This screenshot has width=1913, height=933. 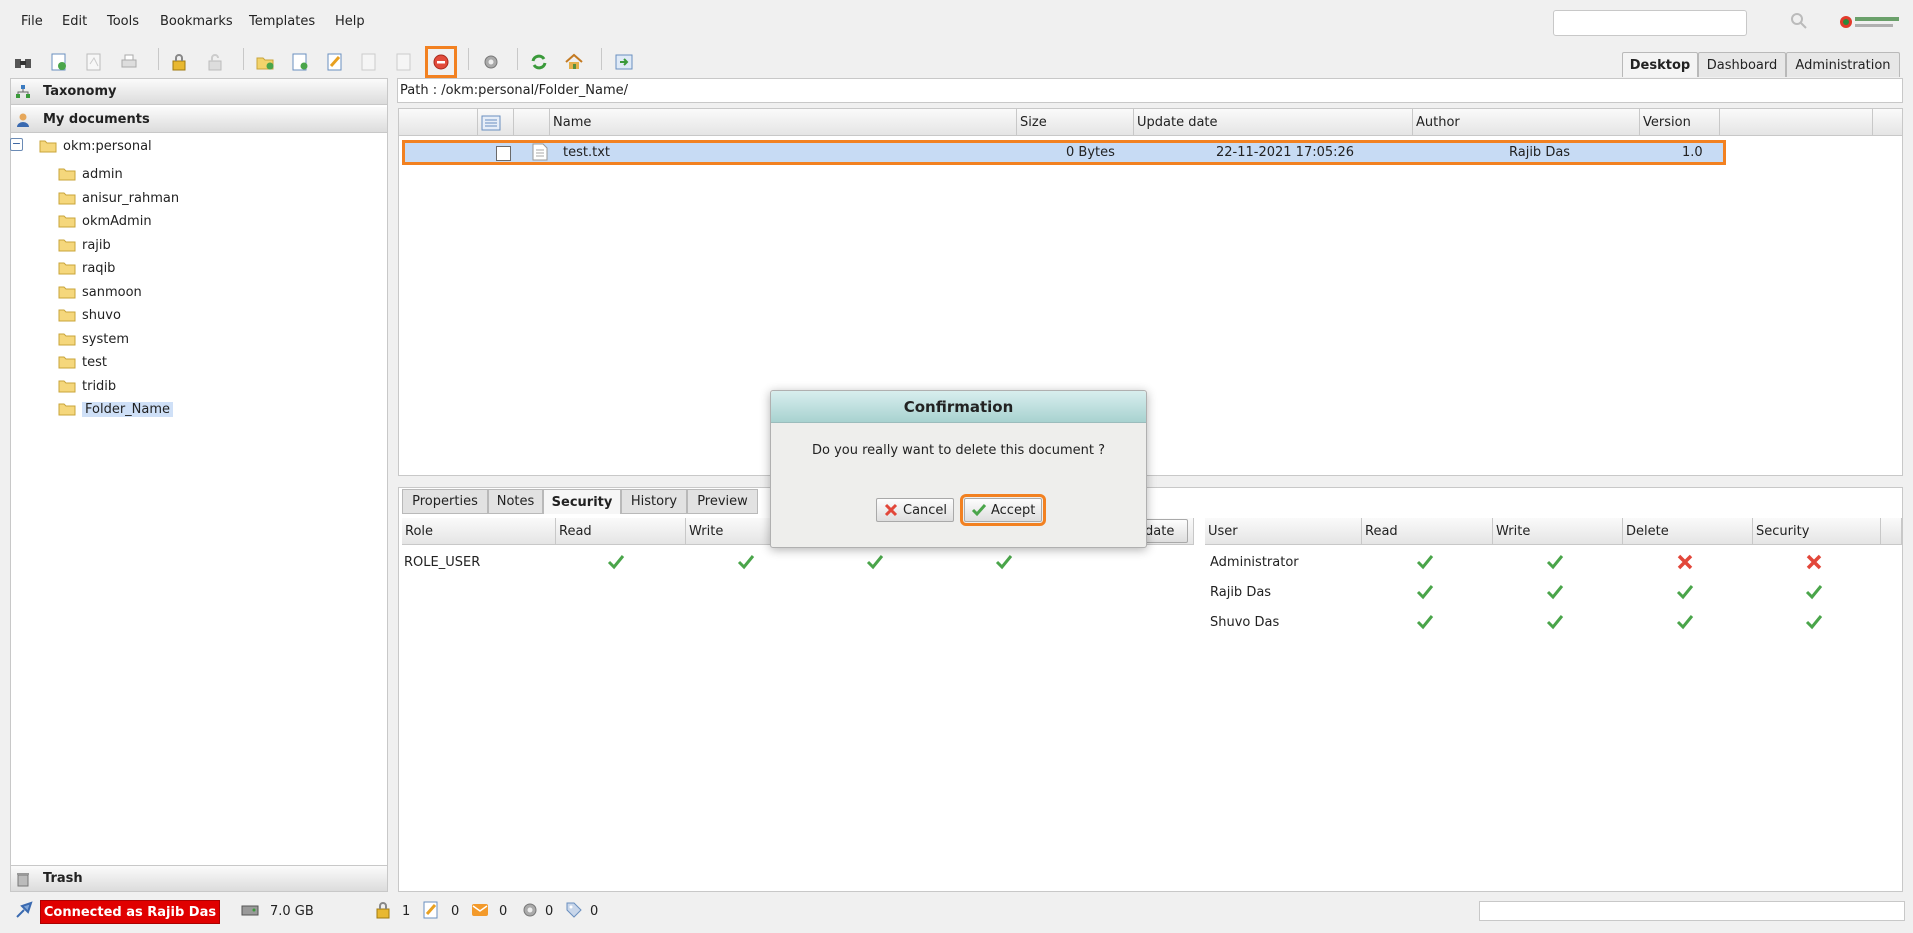 I want to click on tree-folder: tridib, so click(x=87, y=386).